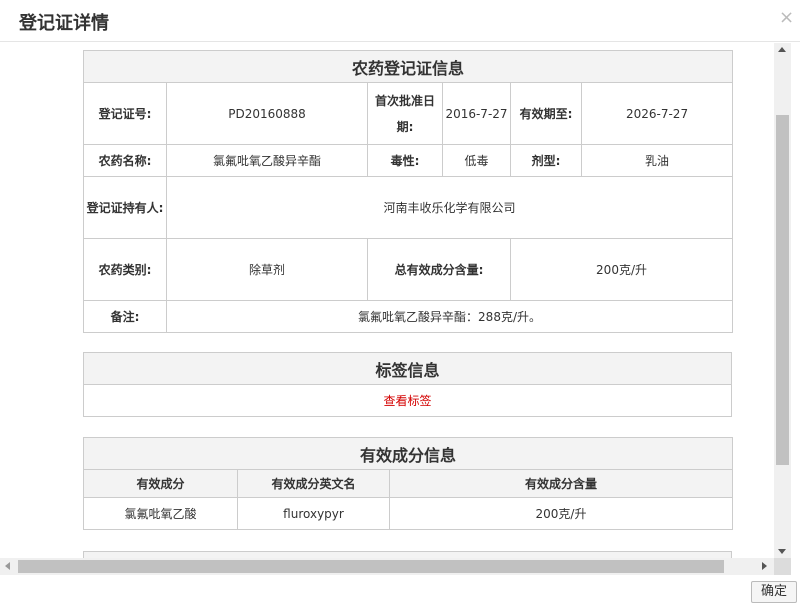 This screenshot has height=603, width=800. I want to click on name-value: 氯氟吡氧乙酸异辛酯, so click(267, 160).